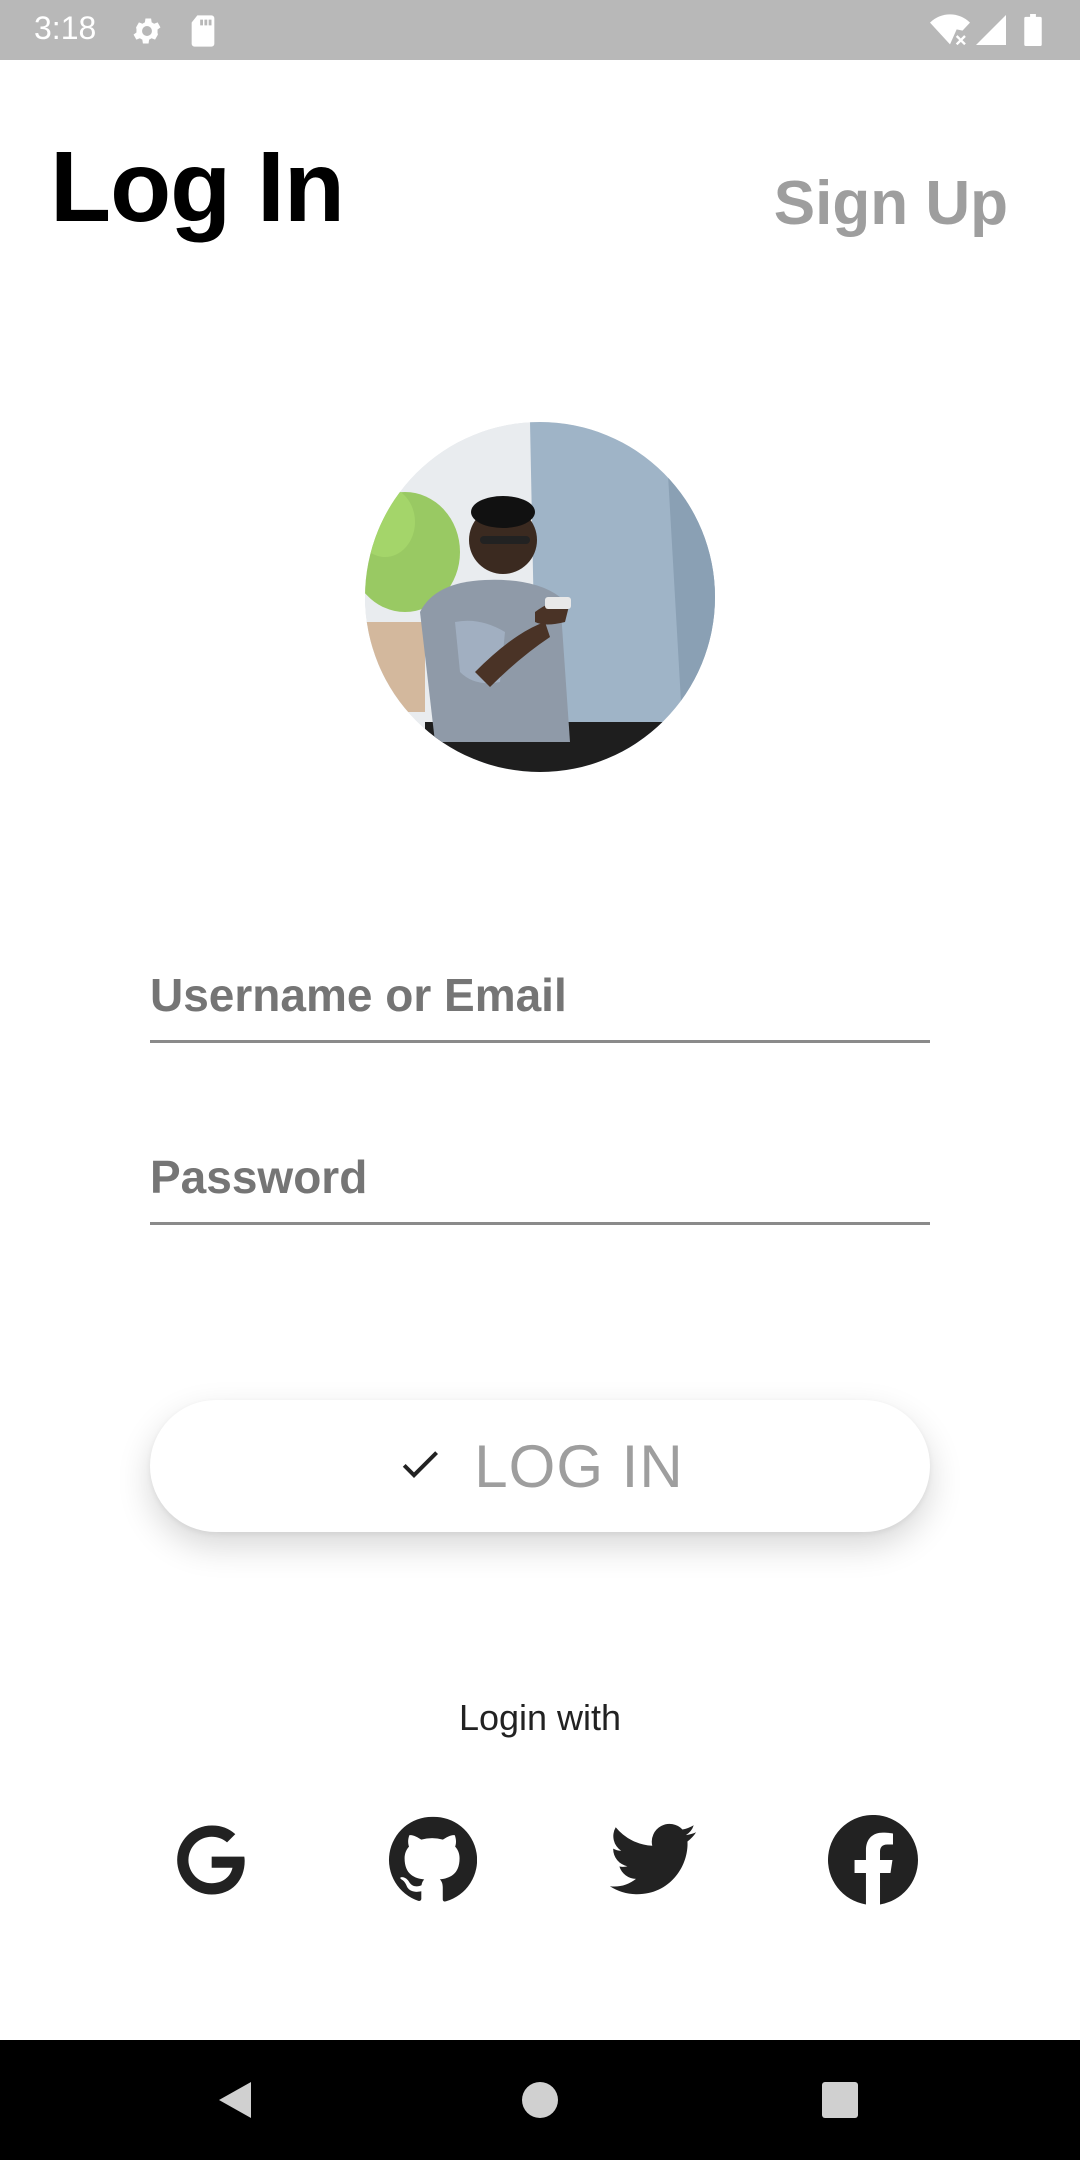 This screenshot has height=2165, width=1080. I want to click on status-time: 3:18, so click(65, 28).